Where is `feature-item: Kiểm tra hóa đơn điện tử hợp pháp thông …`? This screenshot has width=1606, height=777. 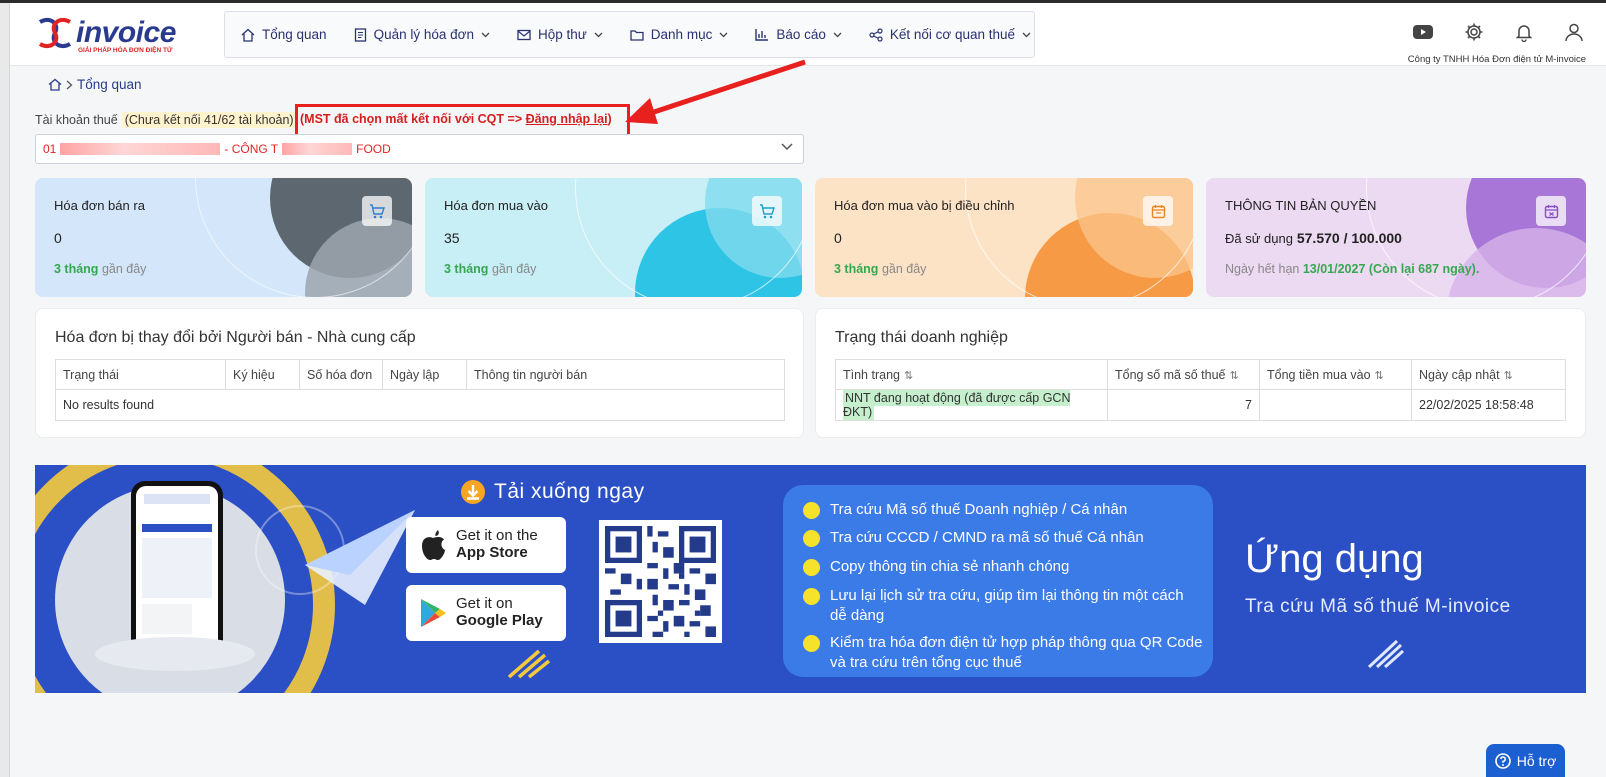 feature-item: Kiểm tra hóa đơn điện tử hợp pháp thông … is located at coordinates (1003, 653).